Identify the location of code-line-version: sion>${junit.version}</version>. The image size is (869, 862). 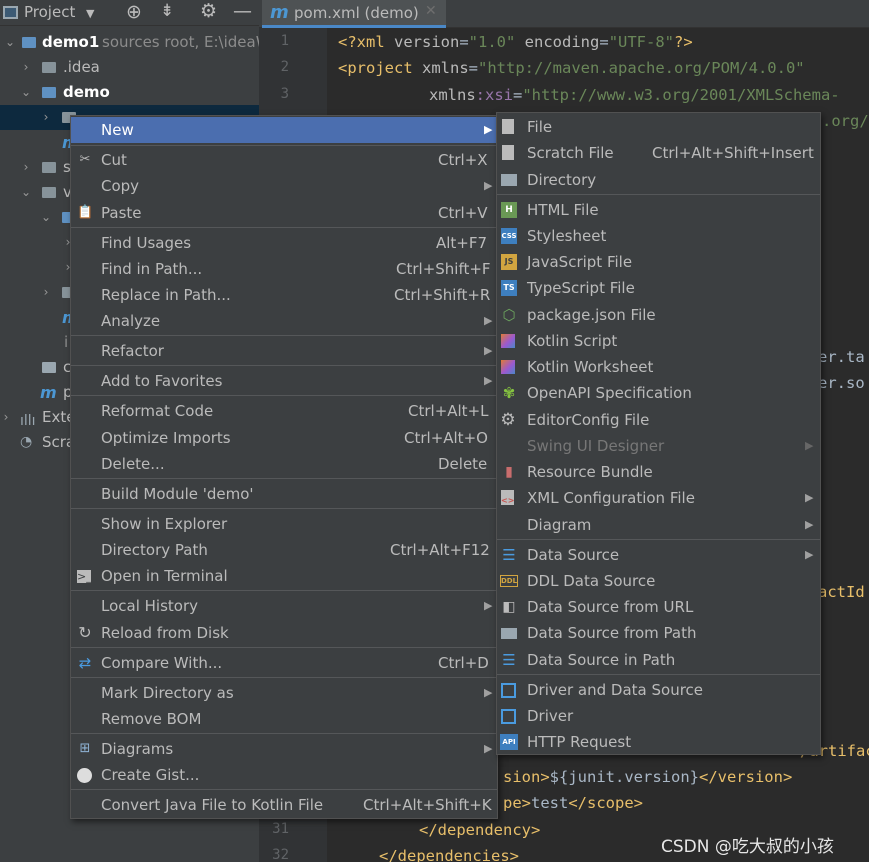
(647, 777).